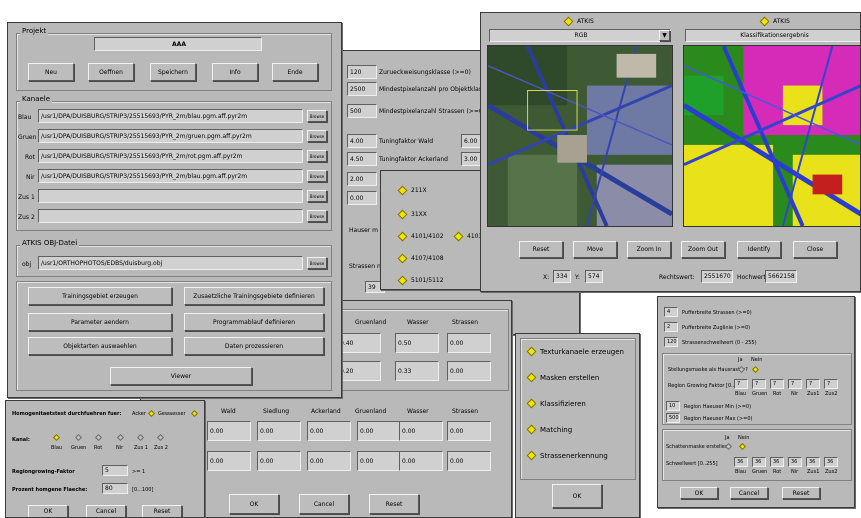 This screenshot has width=861, height=518. Describe the element at coordinates (764, 21) in the screenshot. I see `right-atkis-toggle` at that location.